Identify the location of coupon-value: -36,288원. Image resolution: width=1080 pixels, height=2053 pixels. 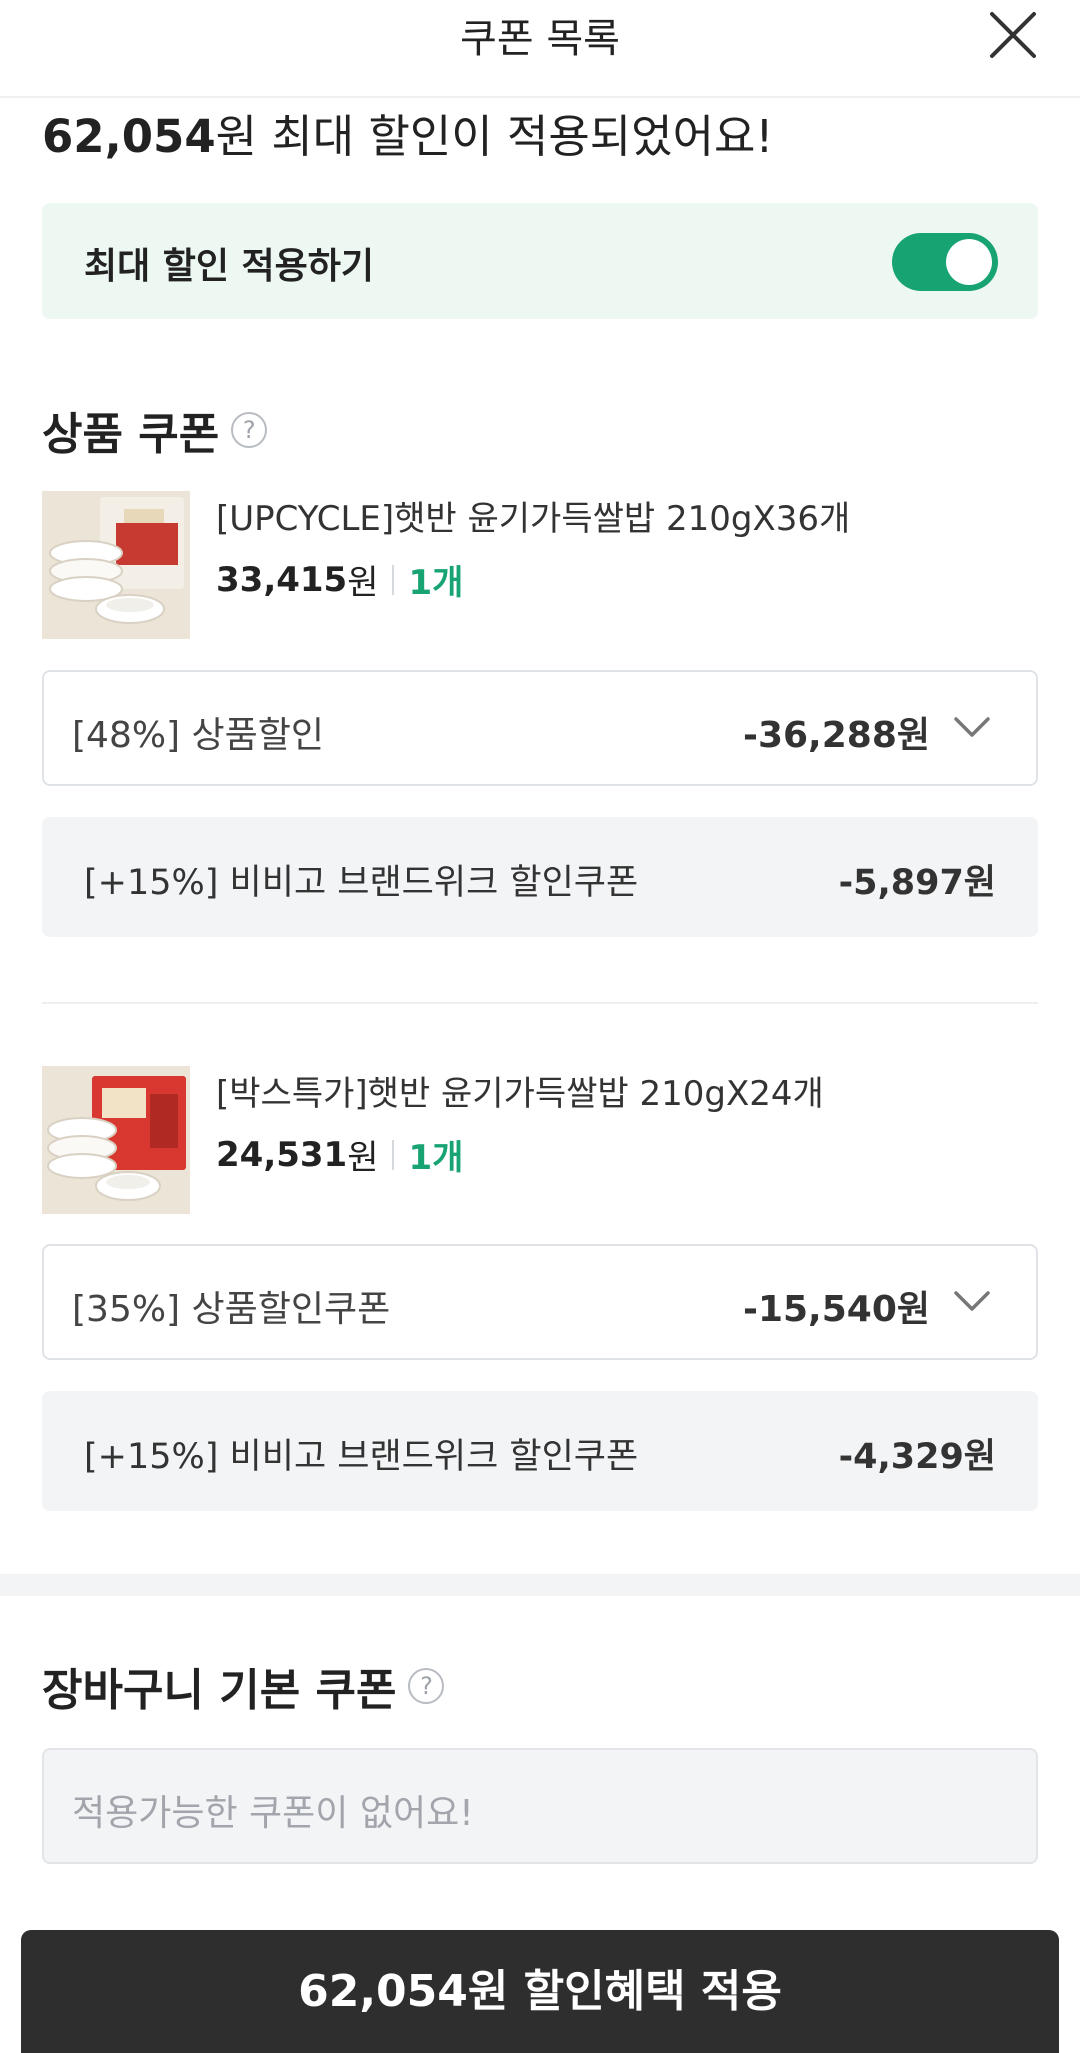
(836, 735).